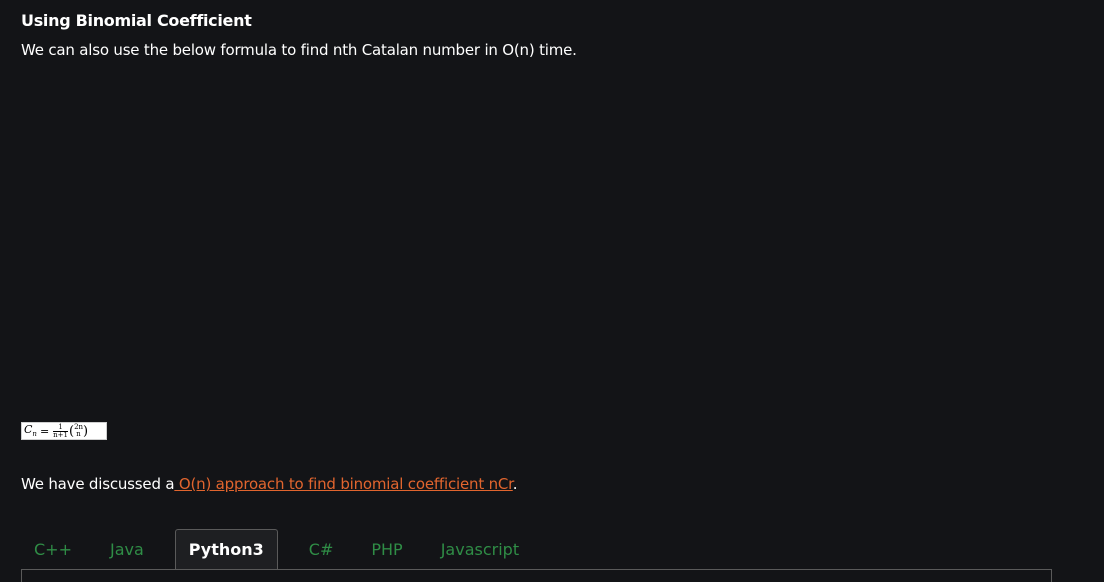  What do you see at coordinates (136, 20) in the screenshot?
I see `section-heading: Using Binomial Coefficient` at bounding box center [136, 20].